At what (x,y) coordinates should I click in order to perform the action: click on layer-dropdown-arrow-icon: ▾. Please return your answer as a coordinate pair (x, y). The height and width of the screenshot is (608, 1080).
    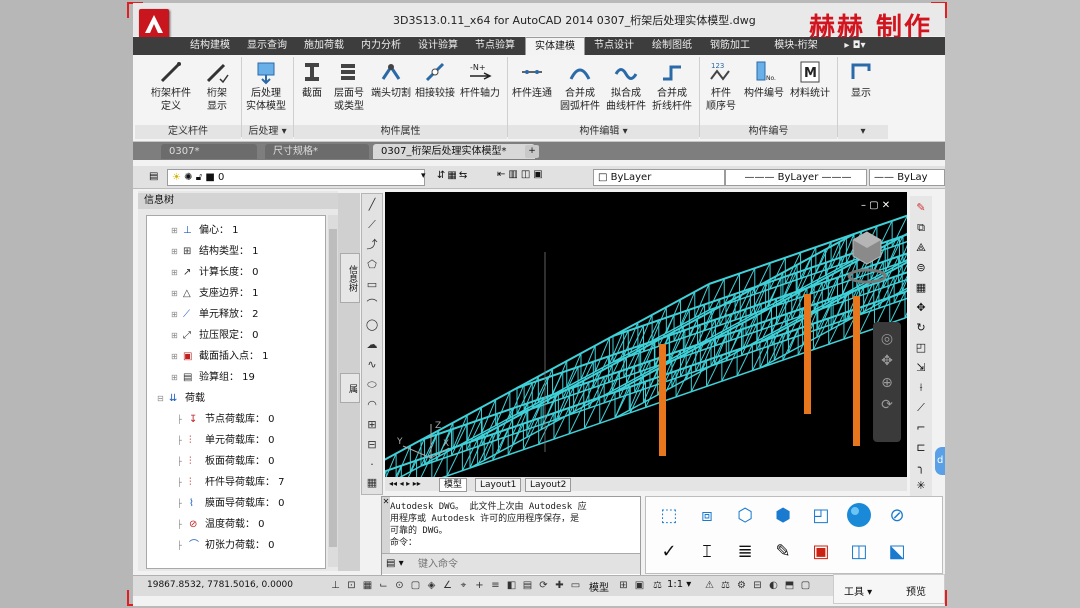
    Looking at the image, I should click on (428, 177).